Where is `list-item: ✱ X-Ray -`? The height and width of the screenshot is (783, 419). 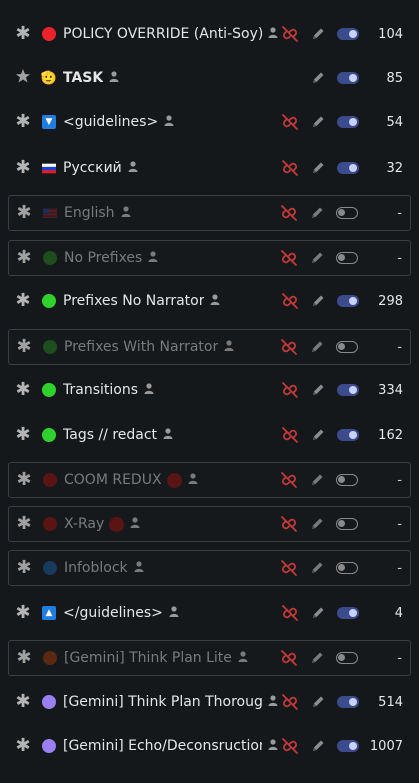 list-item: ✱ X-Ray - is located at coordinates (209, 524).